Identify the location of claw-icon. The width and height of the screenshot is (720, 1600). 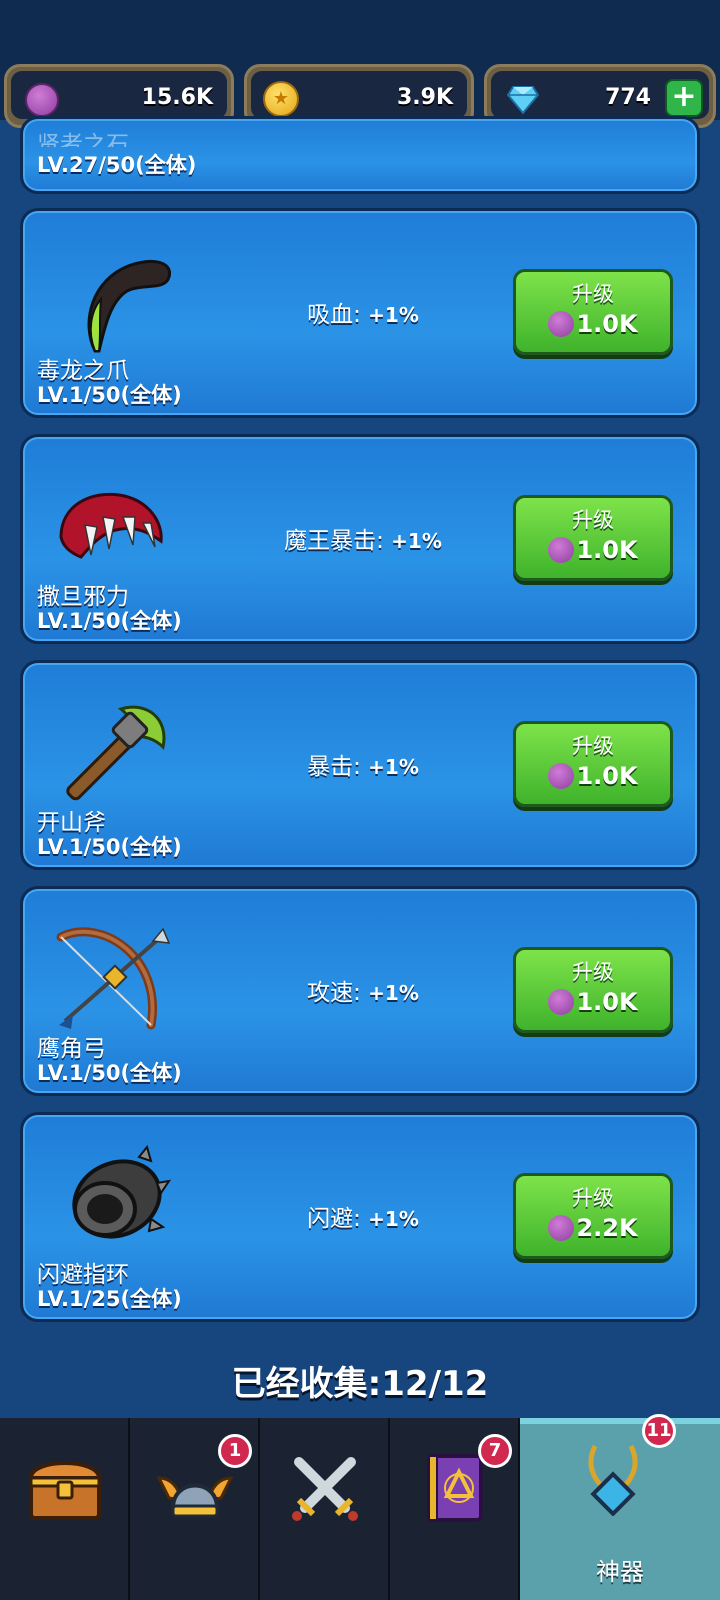
(129, 306).